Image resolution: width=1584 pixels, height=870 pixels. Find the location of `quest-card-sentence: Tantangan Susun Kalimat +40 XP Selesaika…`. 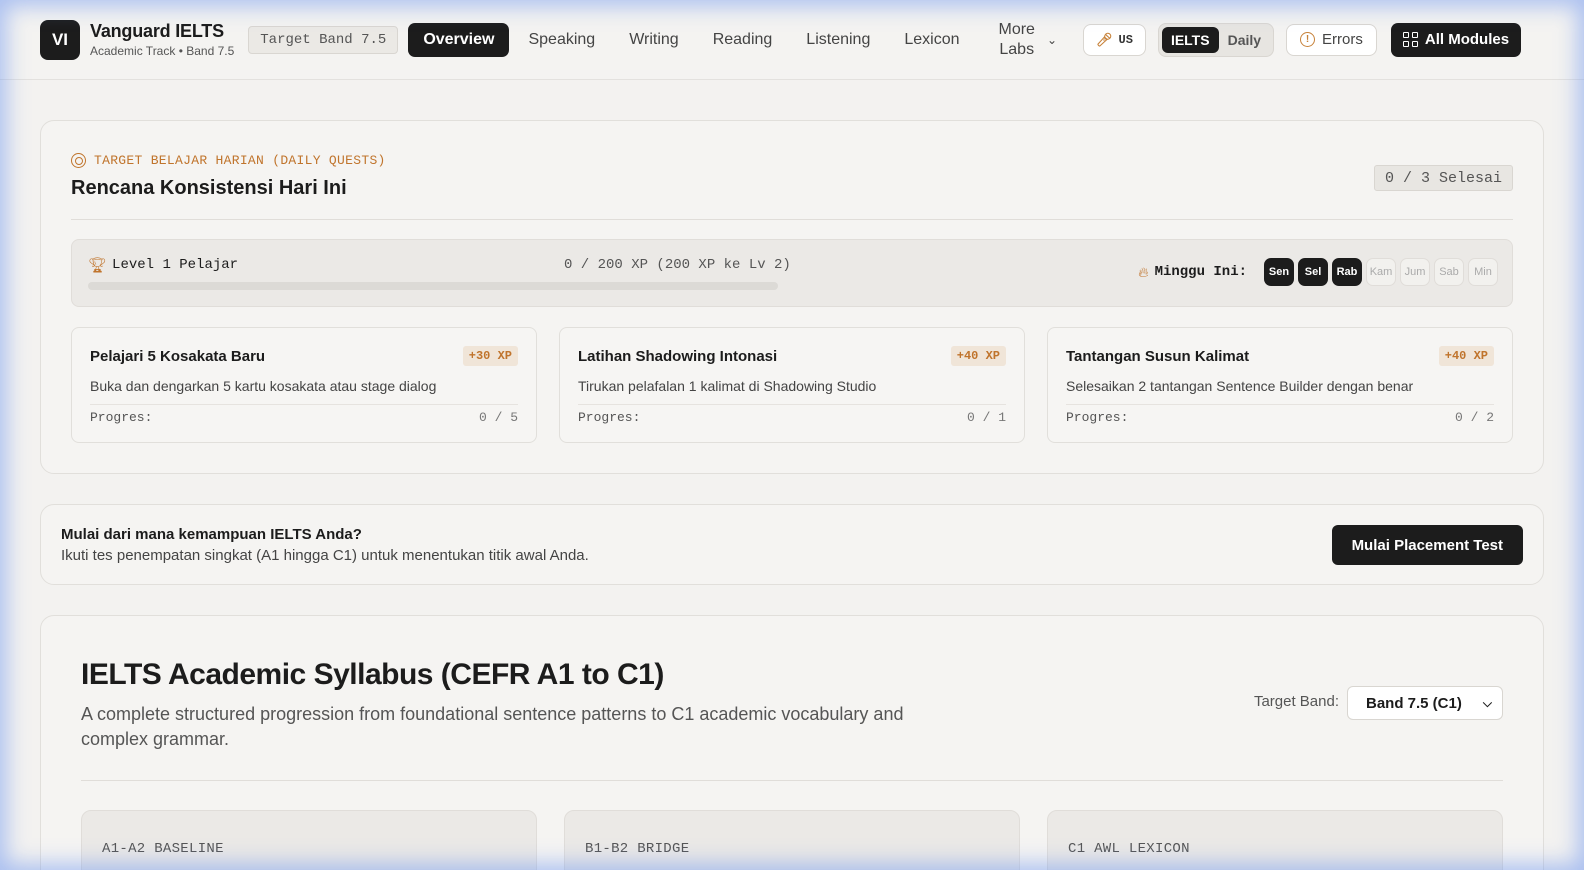

quest-card-sentence: Tantangan Susun Kalimat +40 XP Selesaika… is located at coordinates (1280, 385).